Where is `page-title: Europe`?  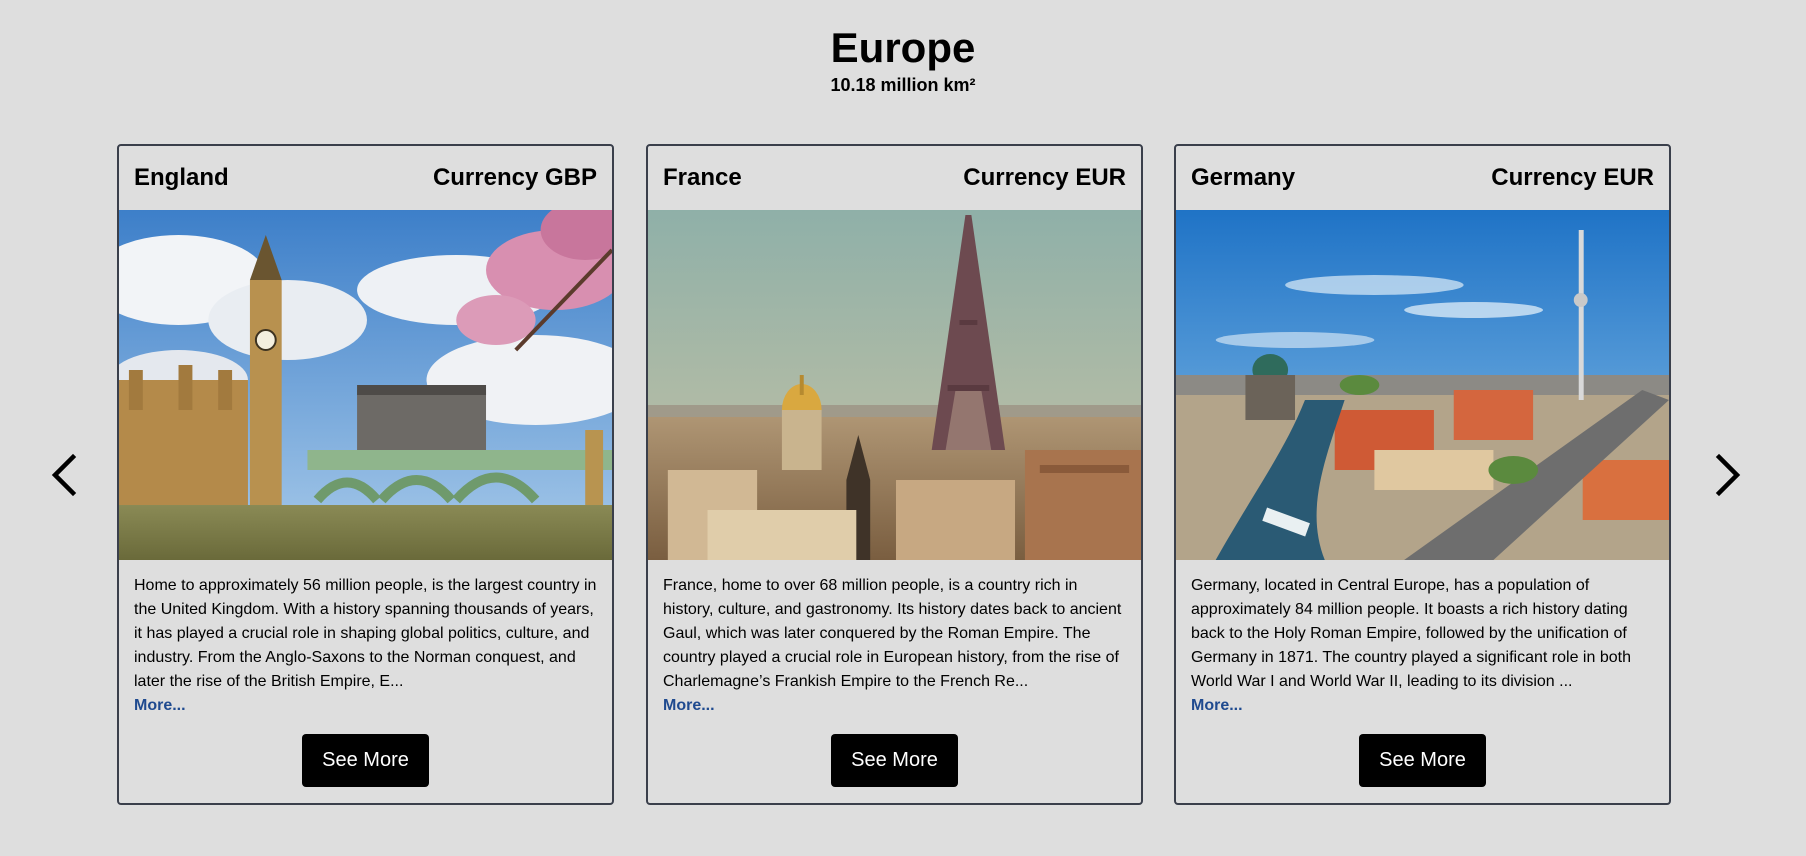
page-title: Europe is located at coordinates (903, 47).